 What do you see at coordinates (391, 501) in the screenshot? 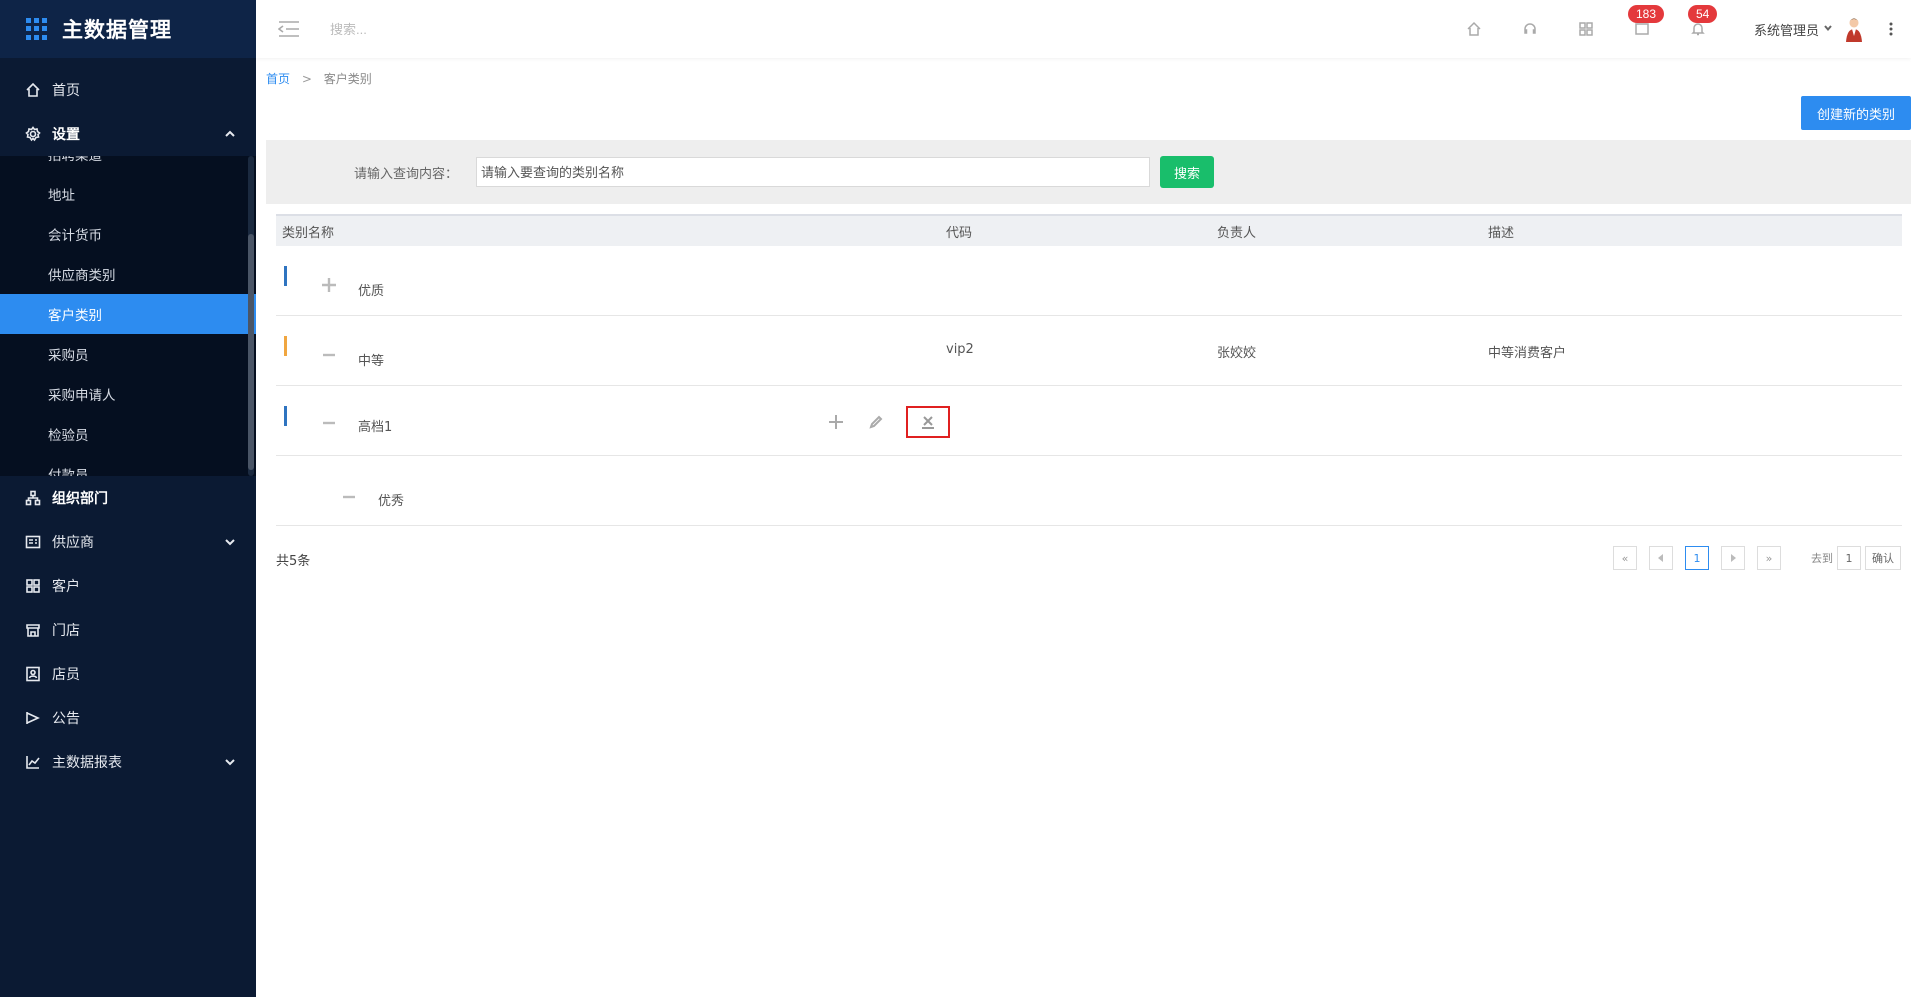
I see `row-category-name: 优秀` at bounding box center [391, 501].